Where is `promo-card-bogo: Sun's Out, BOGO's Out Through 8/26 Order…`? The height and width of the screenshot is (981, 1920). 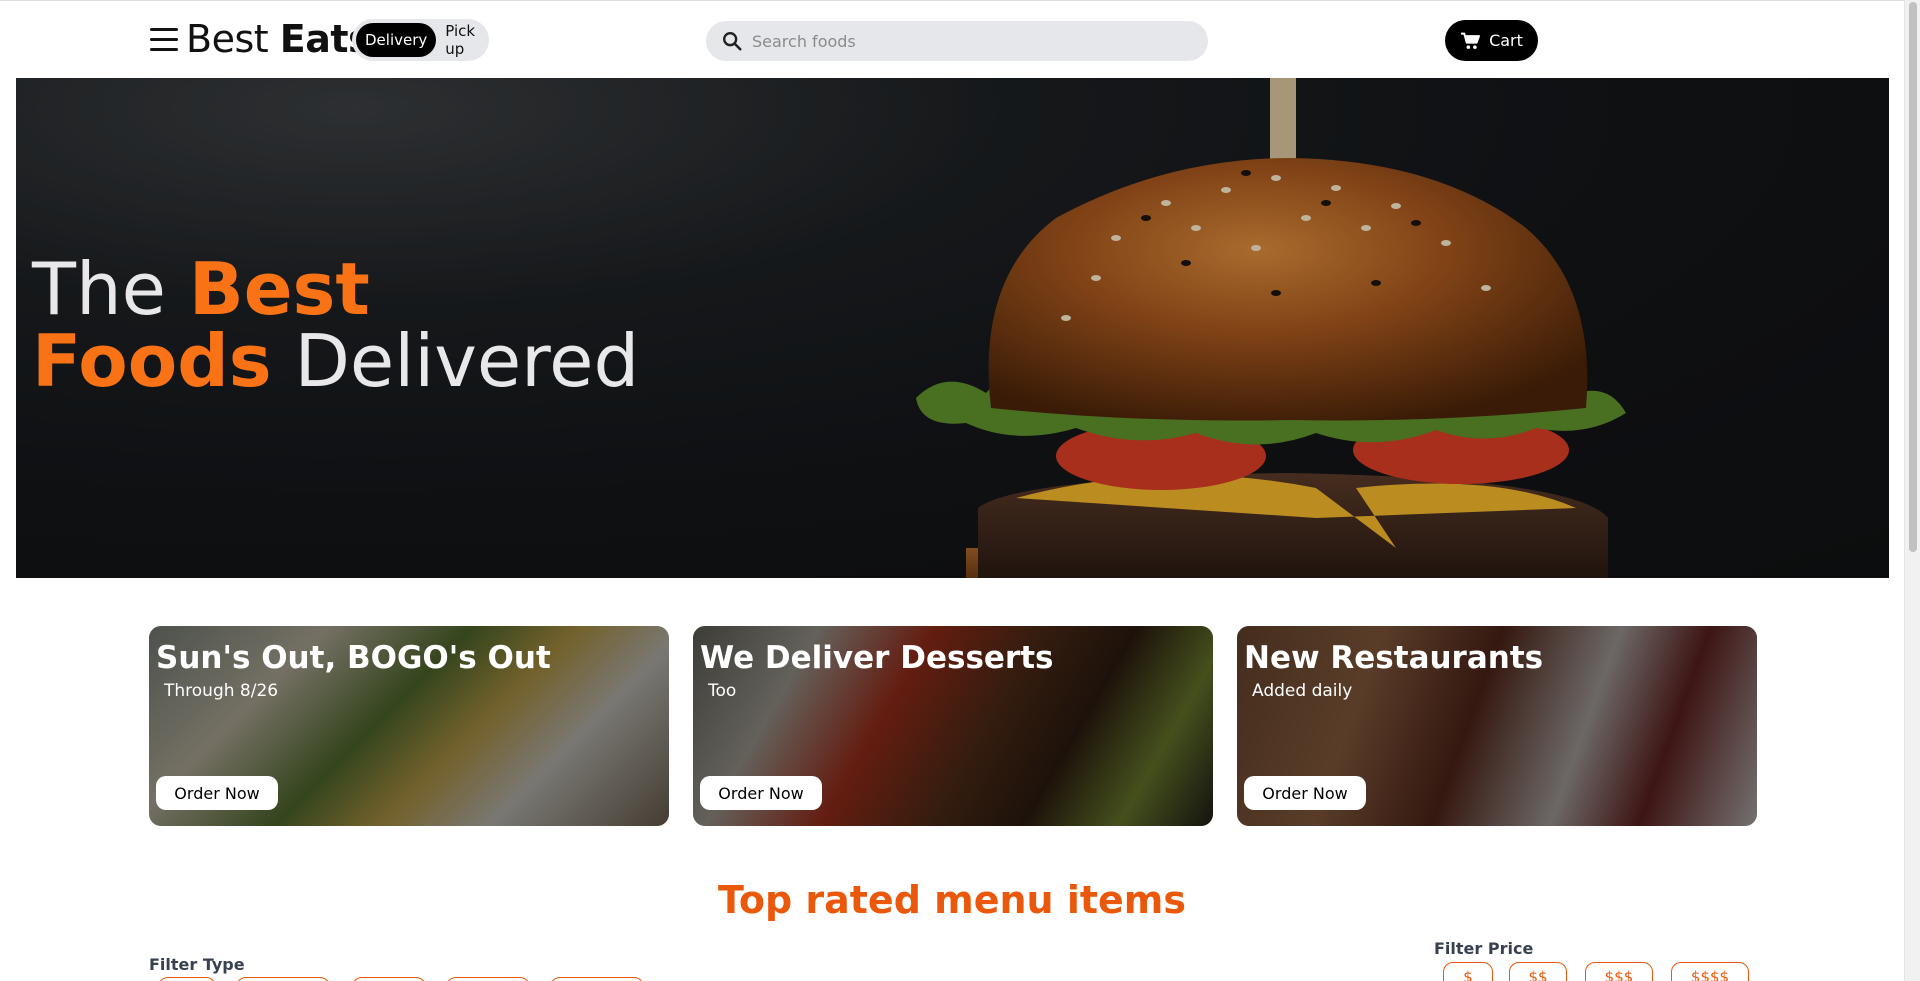 promo-card-bogo: Sun's Out, BOGO's Out Through 8/26 Order… is located at coordinates (409, 726).